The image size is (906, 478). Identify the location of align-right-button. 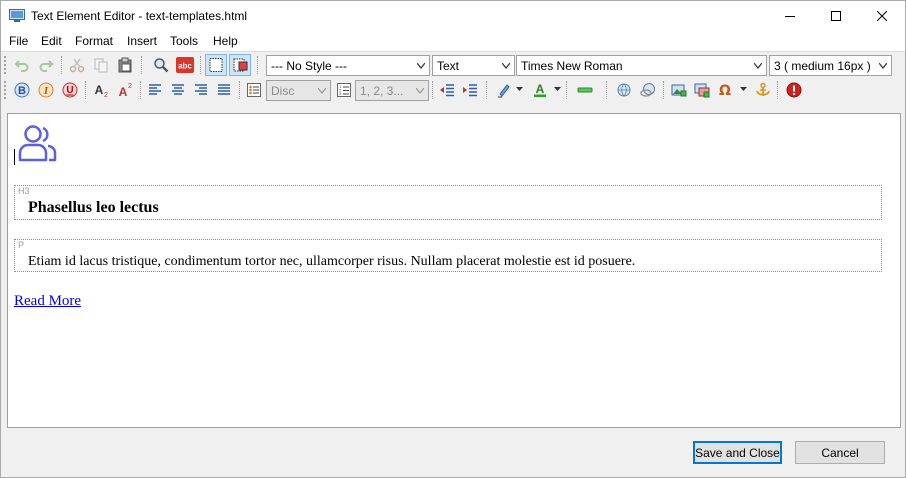
(201, 90).